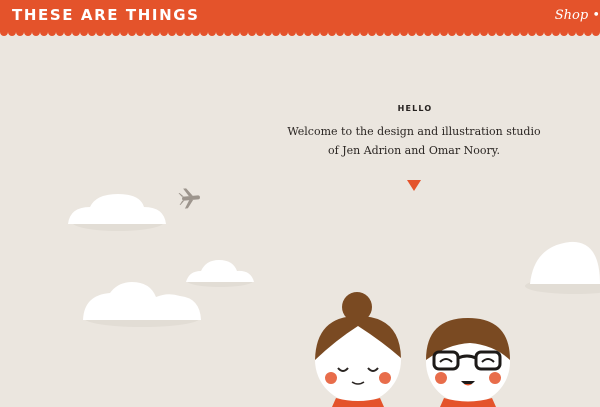 This screenshot has height=407, width=600. Describe the element at coordinates (189, 198) in the screenshot. I see `airplane-icon` at that location.